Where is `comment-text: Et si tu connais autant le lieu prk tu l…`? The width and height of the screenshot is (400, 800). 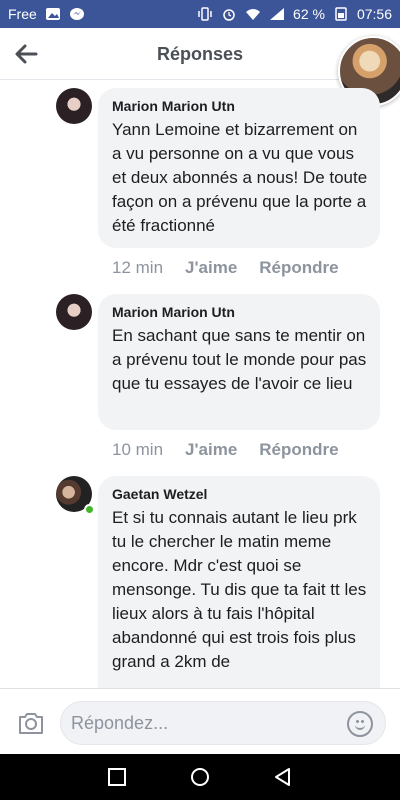
comment-text: Et si tu connais autant le lieu prk tu l… is located at coordinates (239, 589).